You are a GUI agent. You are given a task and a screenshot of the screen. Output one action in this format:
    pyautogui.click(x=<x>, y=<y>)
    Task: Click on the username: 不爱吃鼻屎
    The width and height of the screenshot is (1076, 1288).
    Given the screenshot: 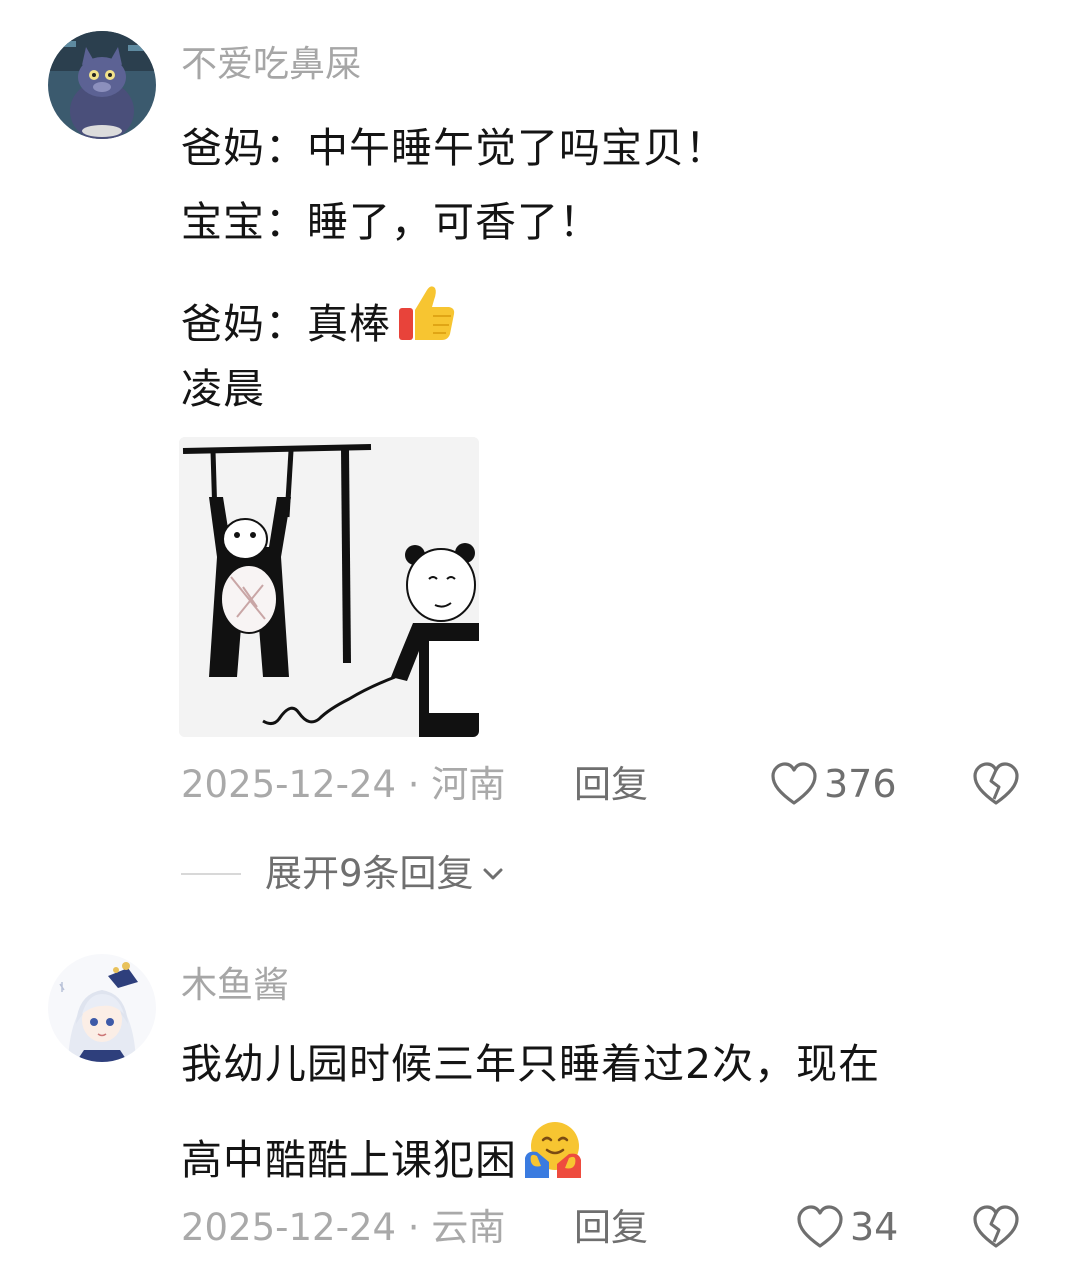 What is the action you would take?
    pyautogui.click(x=271, y=65)
    